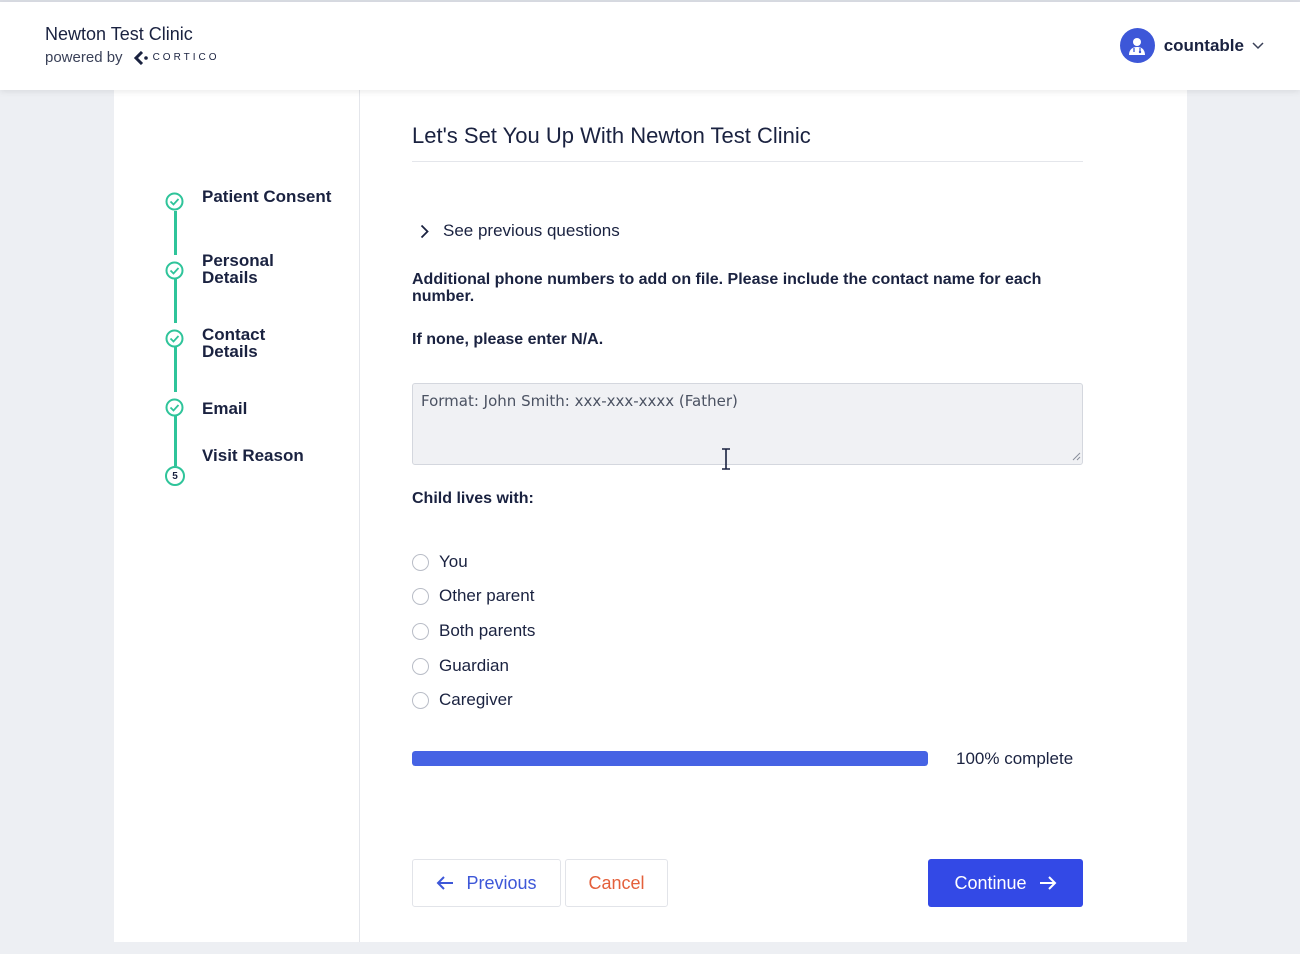 Image resolution: width=1300 pixels, height=954 pixels. I want to click on radio-option-guardian: Guardian, so click(460, 666).